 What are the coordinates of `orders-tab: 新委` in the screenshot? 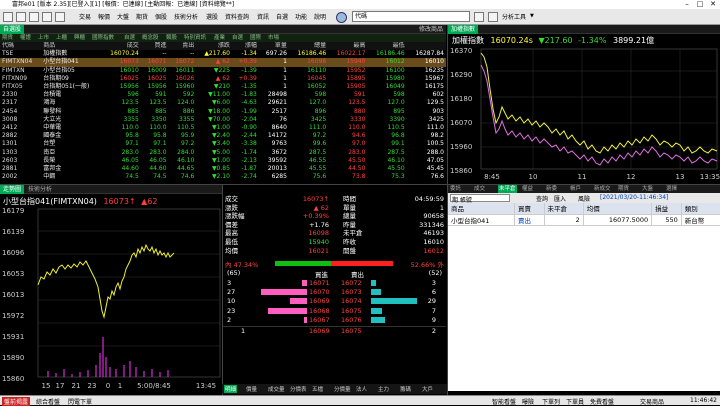 It's located at (551, 189).